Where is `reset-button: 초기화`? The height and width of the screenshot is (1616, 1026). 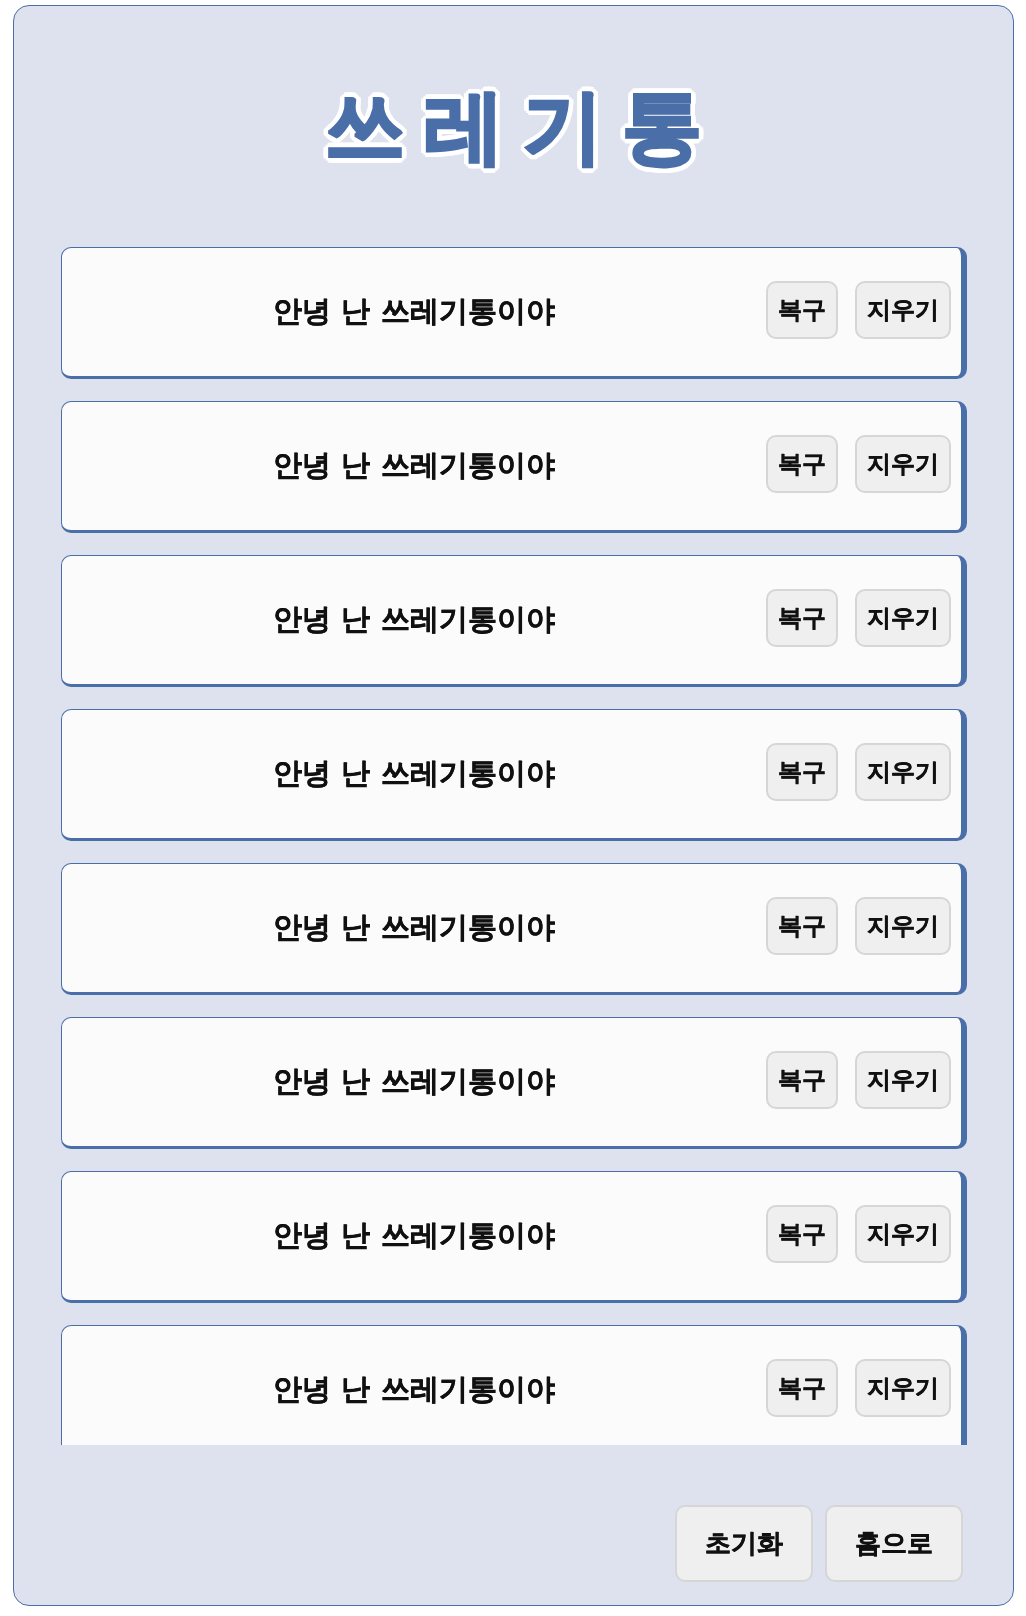 reset-button: 초기화 is located at coordinates (744, 1543).